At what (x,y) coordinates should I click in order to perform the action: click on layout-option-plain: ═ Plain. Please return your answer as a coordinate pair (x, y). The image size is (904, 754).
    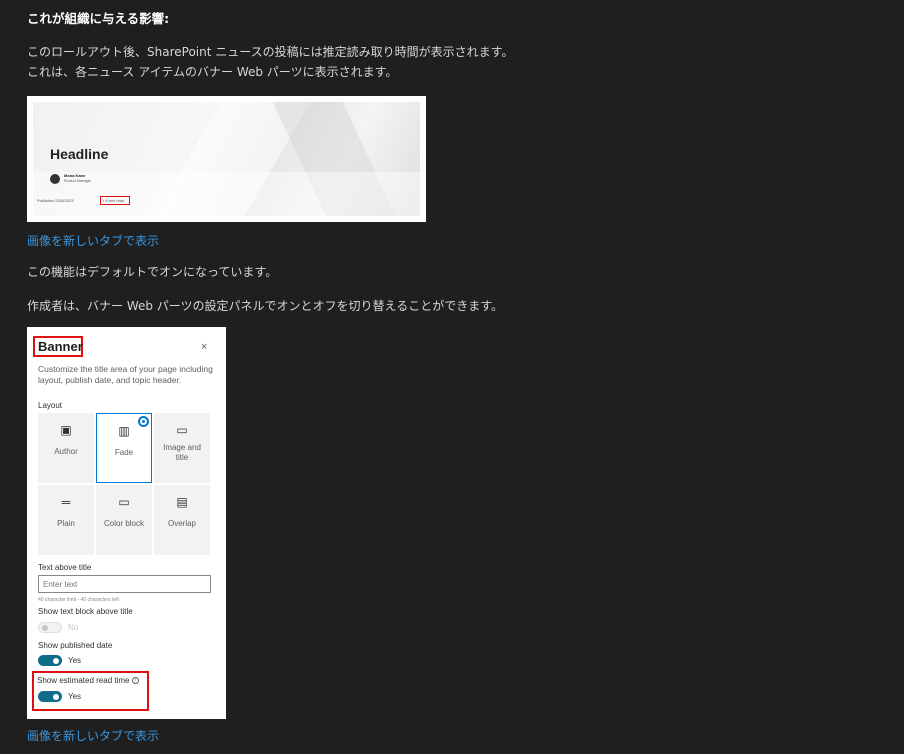
    Looking at the image, I should click on (66, 520).